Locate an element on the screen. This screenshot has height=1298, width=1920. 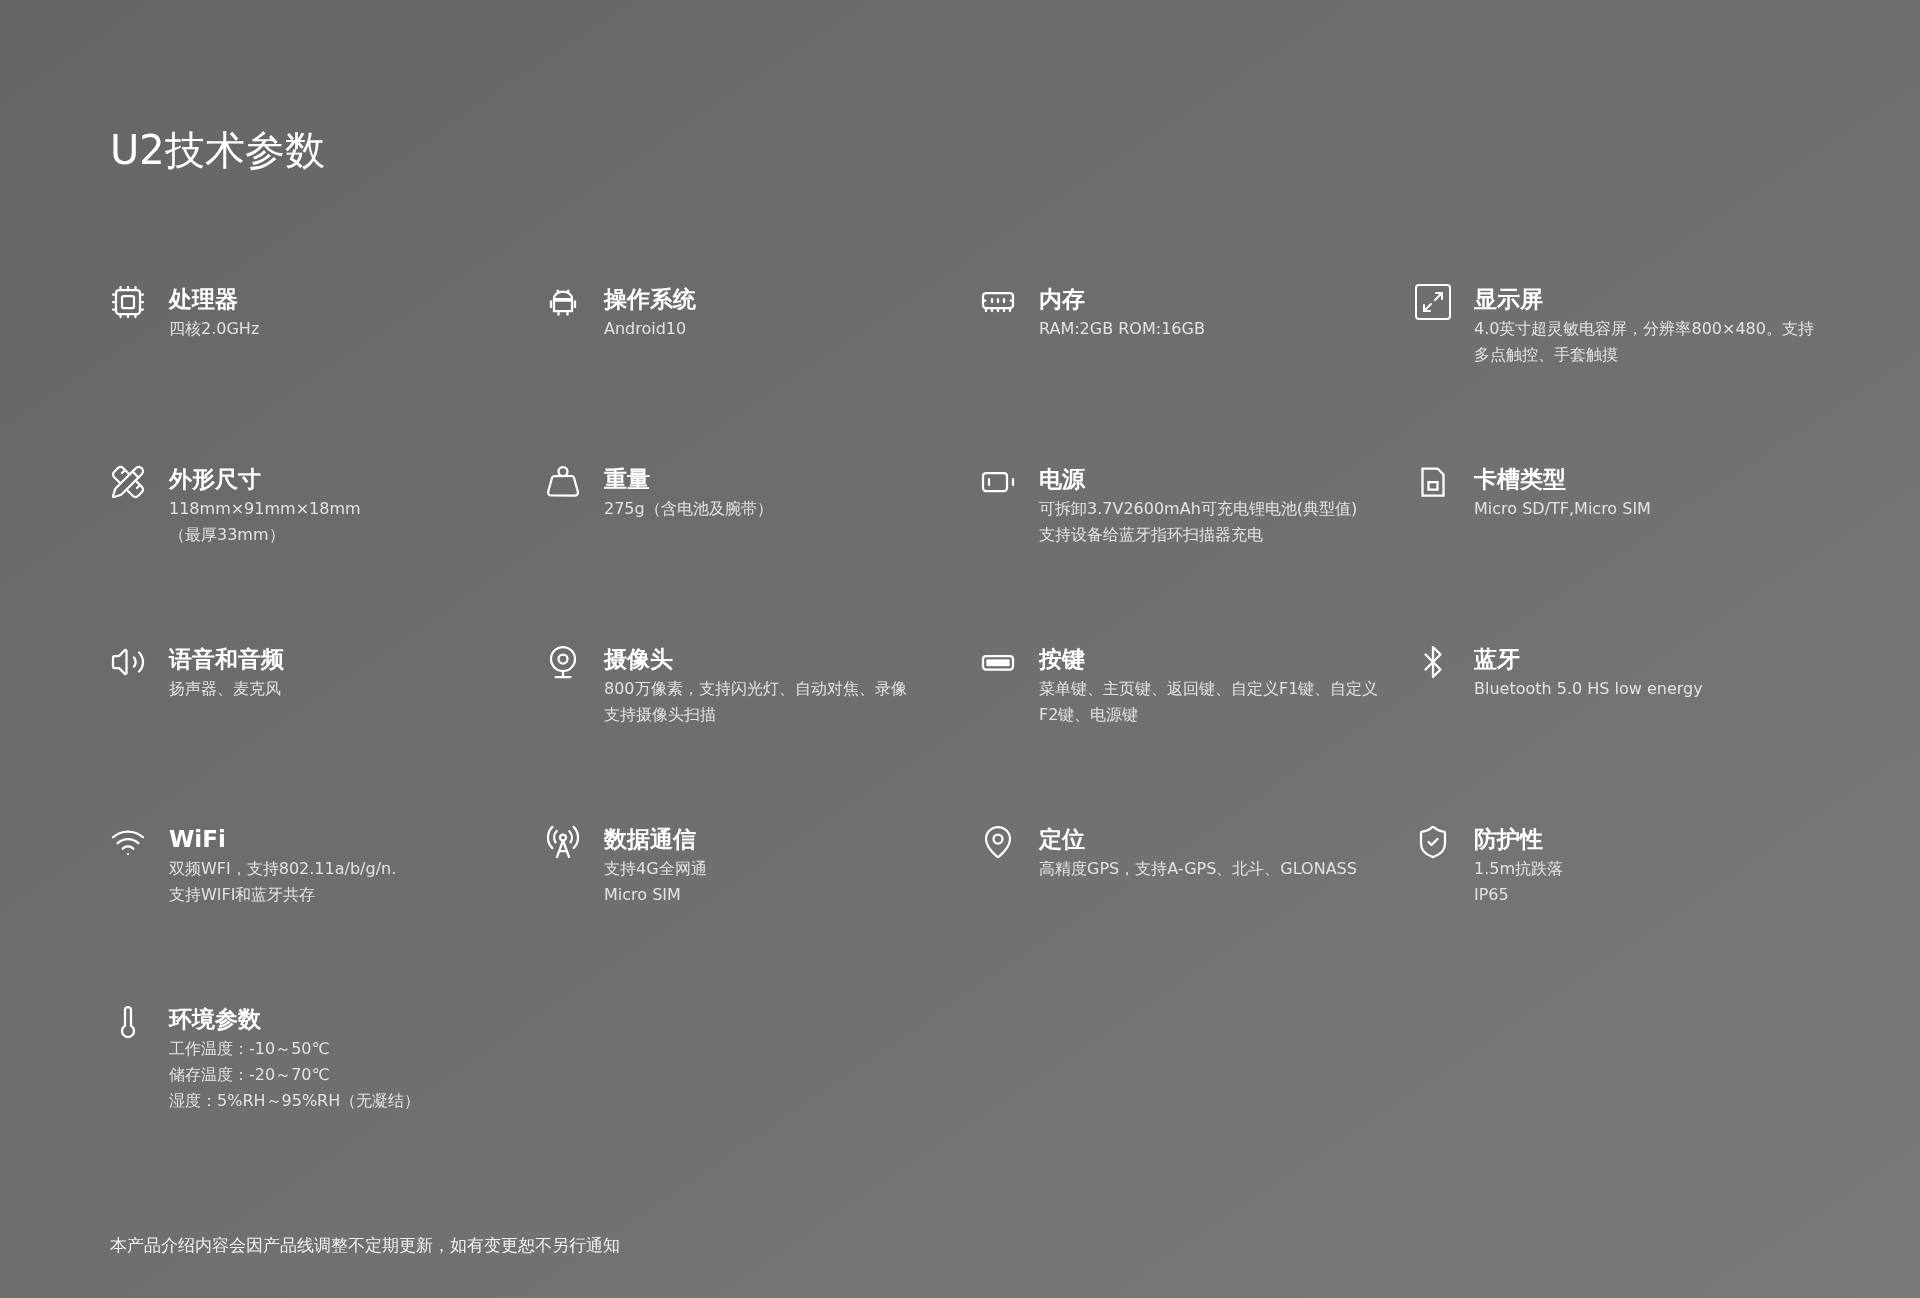
spec-value: 高精度GPS，支持A-GPS、北斗、GLONASS is located at coordinates (1198, 869).